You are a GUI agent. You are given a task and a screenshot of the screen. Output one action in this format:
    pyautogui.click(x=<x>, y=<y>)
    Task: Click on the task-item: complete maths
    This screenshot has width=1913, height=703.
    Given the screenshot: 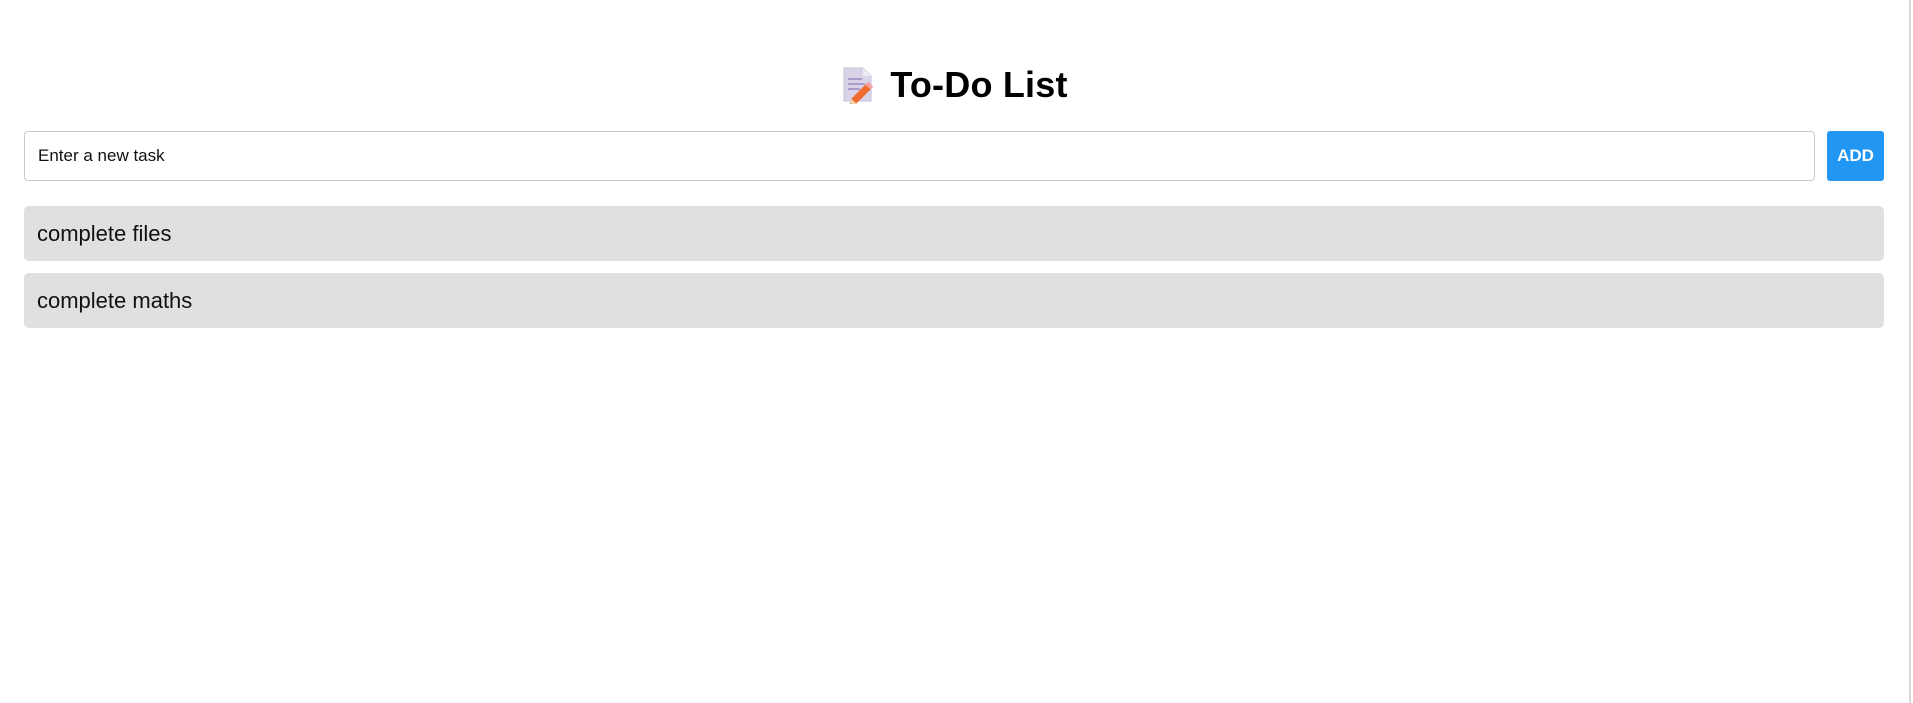 What is the action you would take?
    pyautogui.click(x=954, y=300)
    